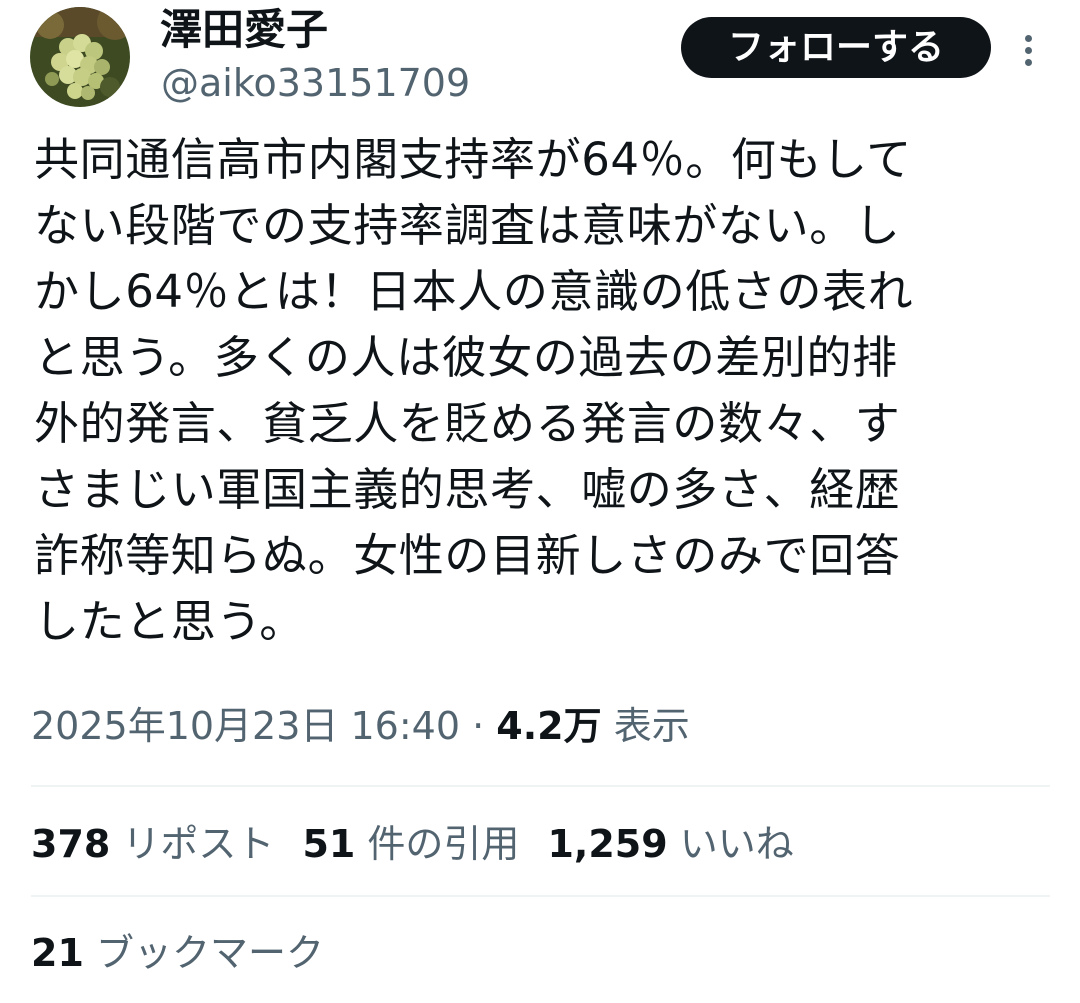  What do you see at coordinates (549, 726) in the screenshot?
I see `views-count: 4.2万` at bounding box center [549, 726].